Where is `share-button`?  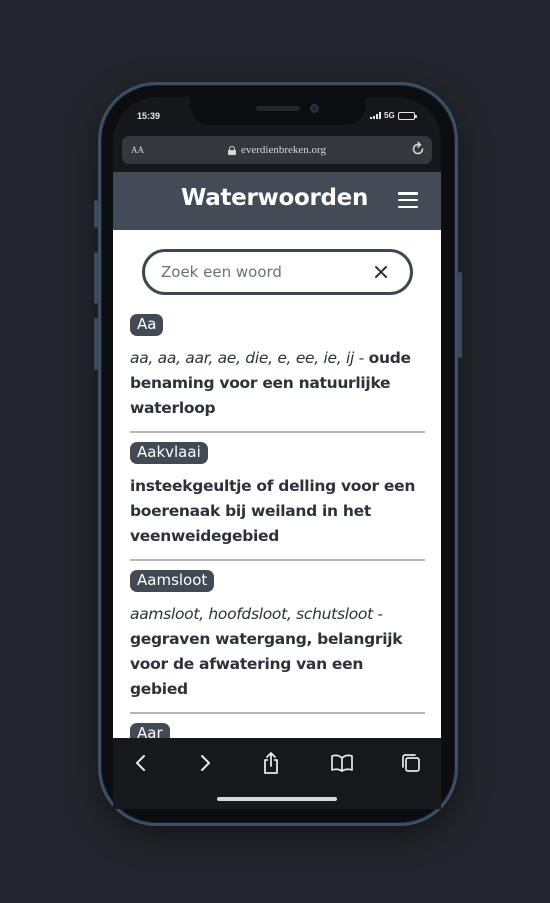
share-button is located at coordinates (271, 763).